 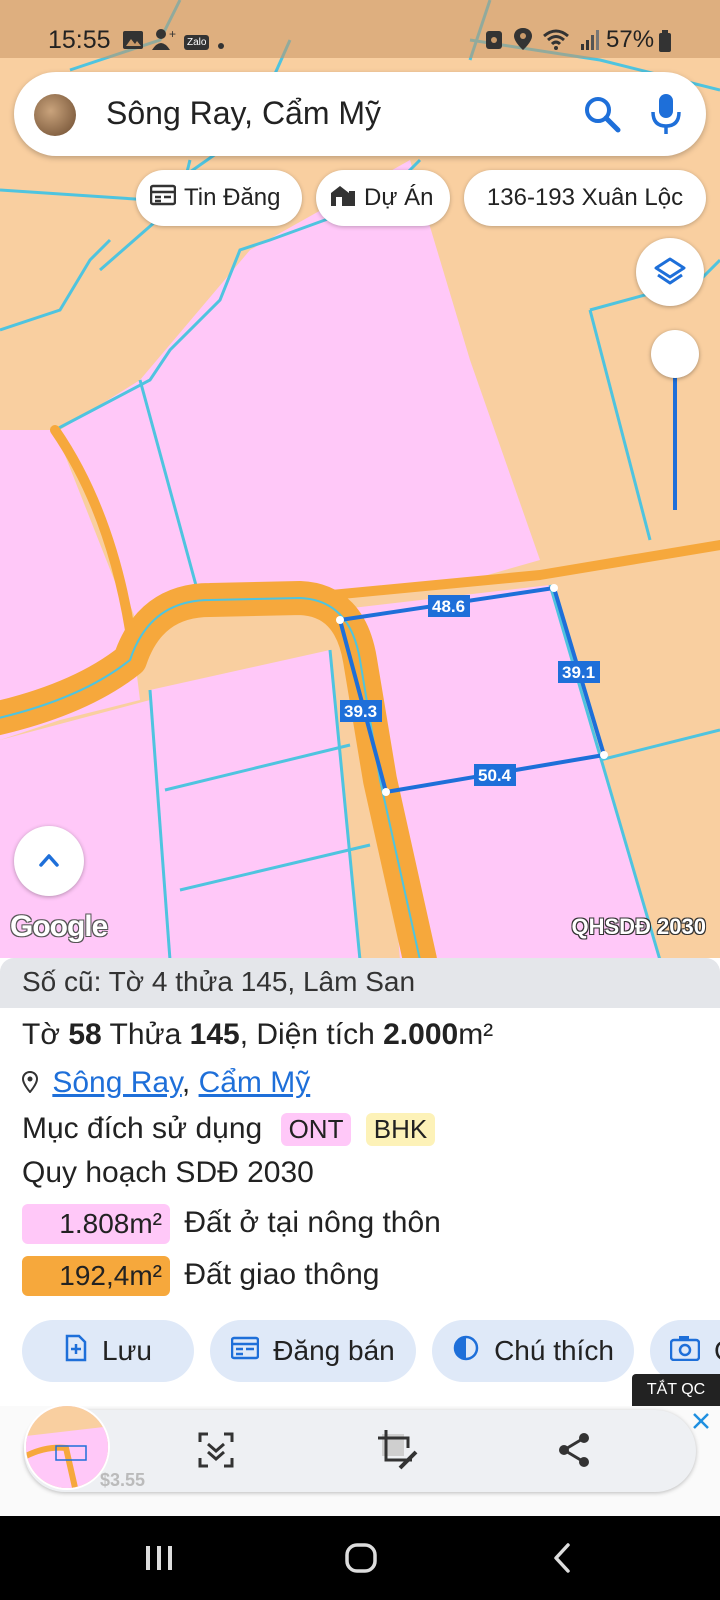 I want to click on edge-label-right: 39.1, so click(x=578, y=672).